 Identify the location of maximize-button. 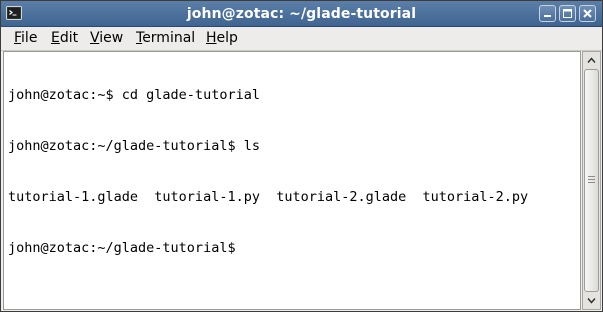
(567, 13).